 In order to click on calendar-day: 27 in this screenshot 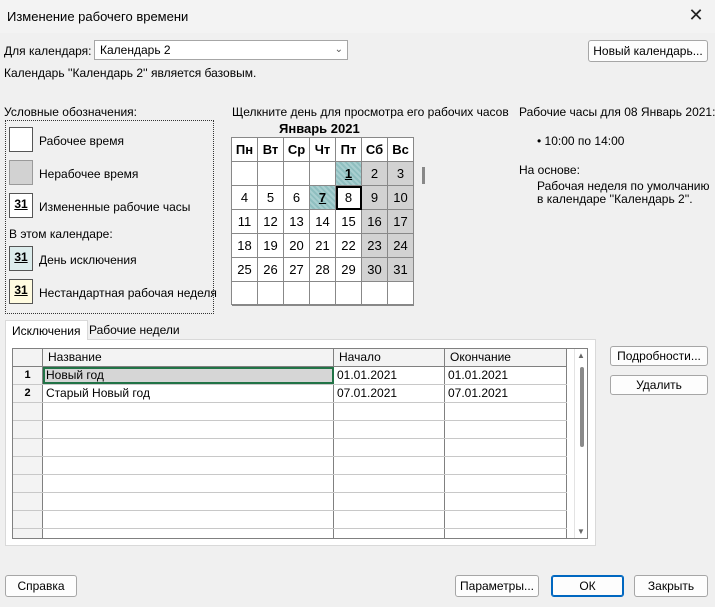, I will do `click(297, 270)`.